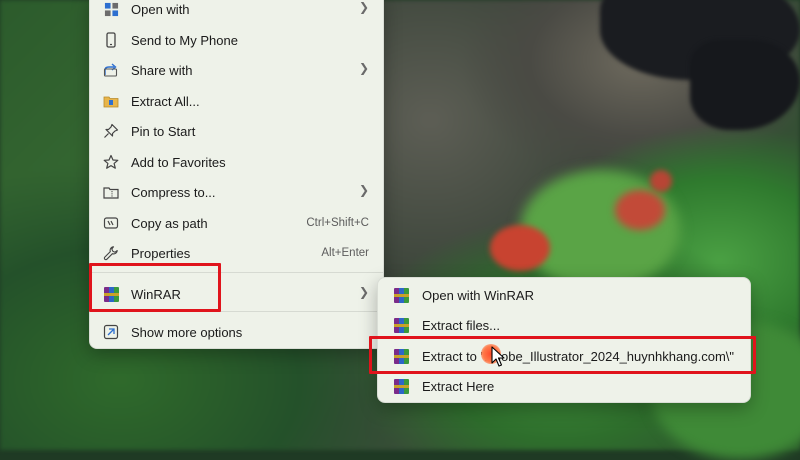 This screenshot has height=460, width=800. Describe the element at coordinates (345, 253) in the screenshot. I see `shortcut-text: Alt+Enter` at that location.